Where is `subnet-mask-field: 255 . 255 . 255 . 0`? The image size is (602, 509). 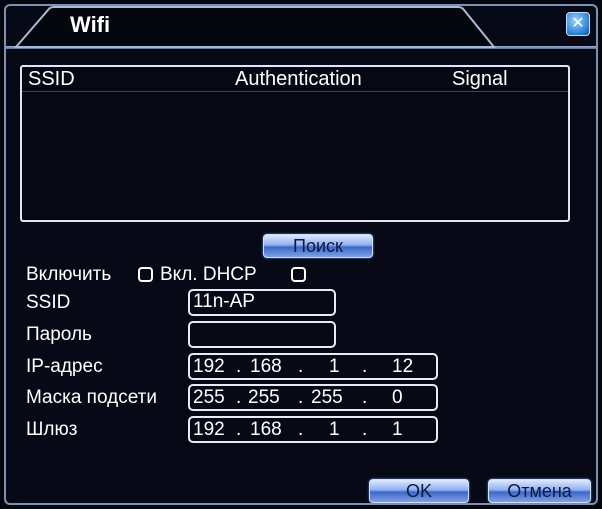
subnet-mask-field: 255 . 255 . 255 . 0 is located at coordinates (313, 397).